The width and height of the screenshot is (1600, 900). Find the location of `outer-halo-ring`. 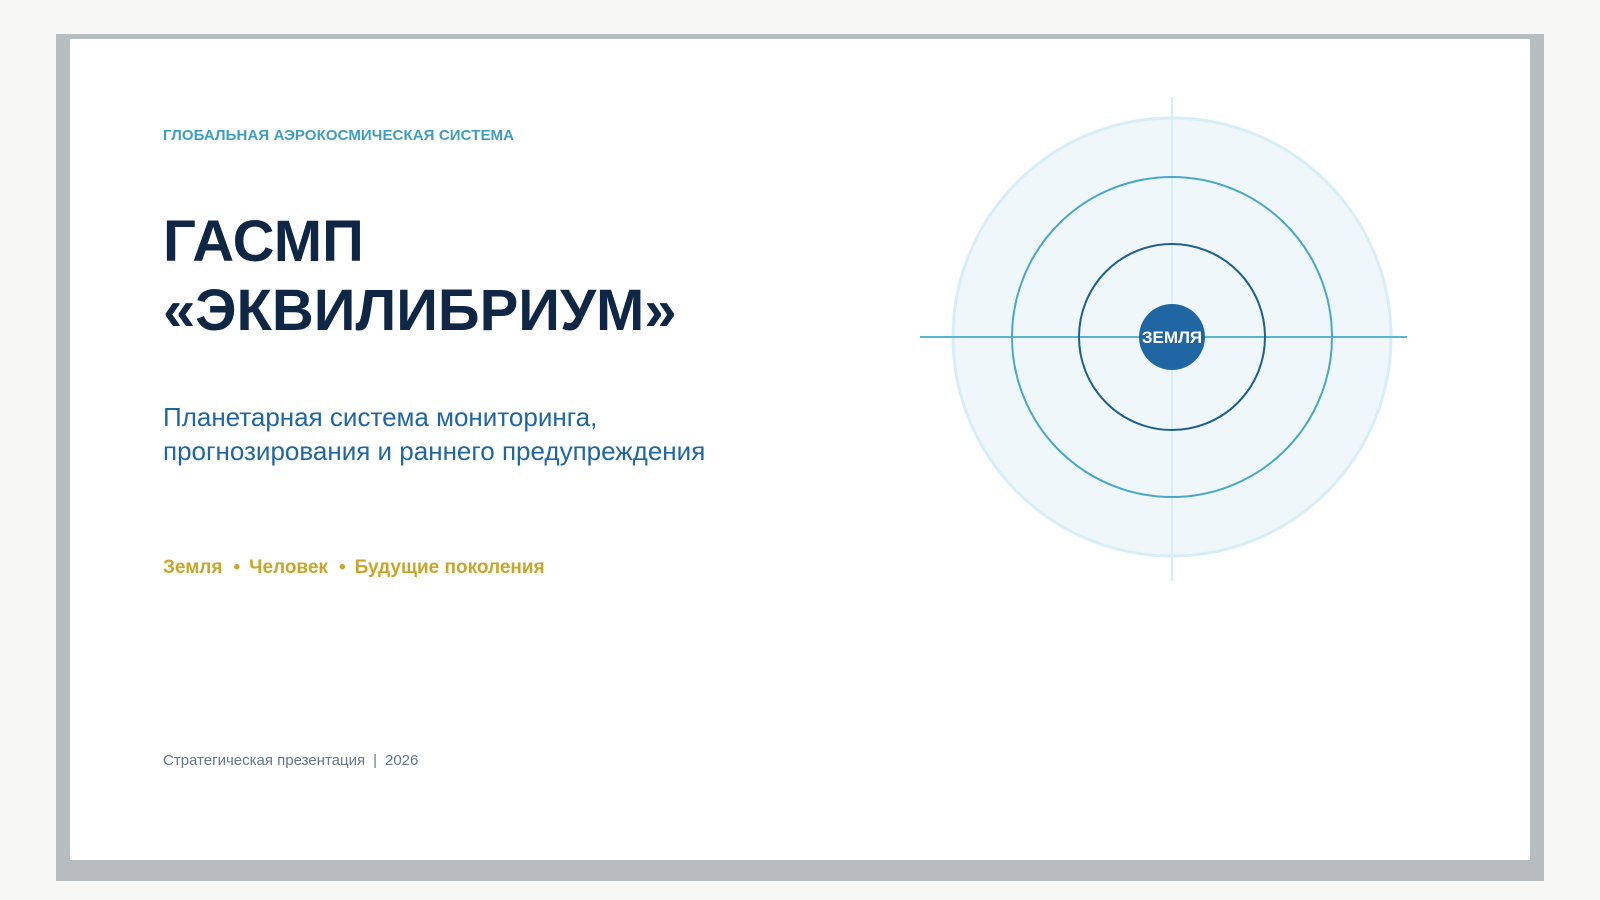

outer-halo-ring is located at coordinates (1172, 337).